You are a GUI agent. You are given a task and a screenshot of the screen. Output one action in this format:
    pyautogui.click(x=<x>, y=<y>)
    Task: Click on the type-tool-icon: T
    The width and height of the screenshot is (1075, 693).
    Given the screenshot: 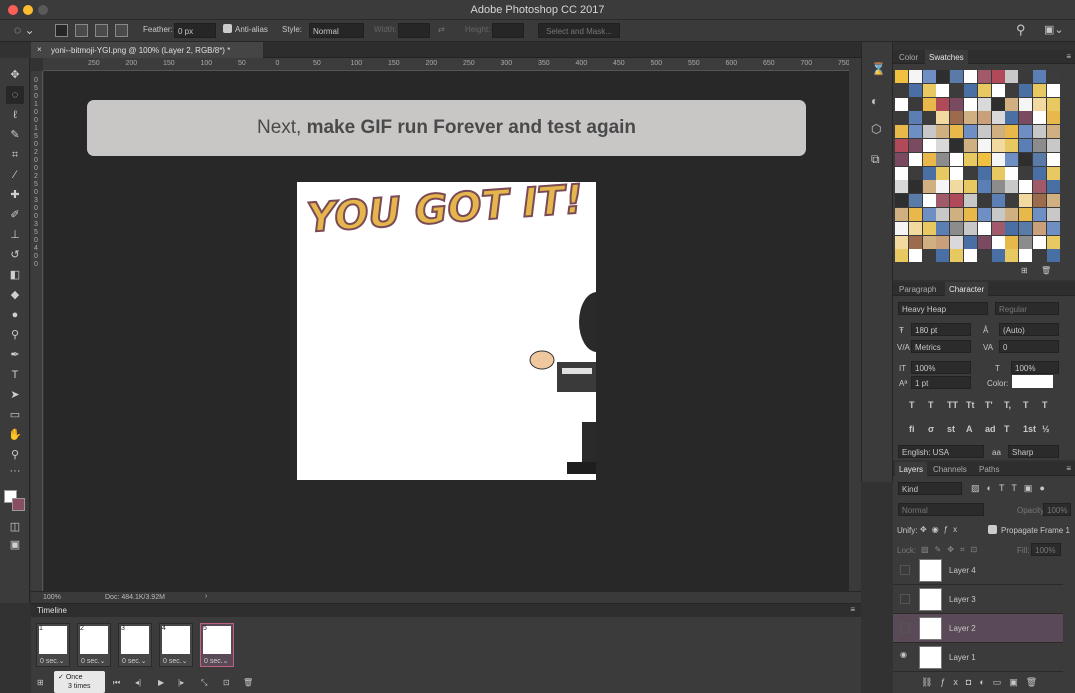 What is the action you would take?
    pyautogui.click(x=15, y=375)
    